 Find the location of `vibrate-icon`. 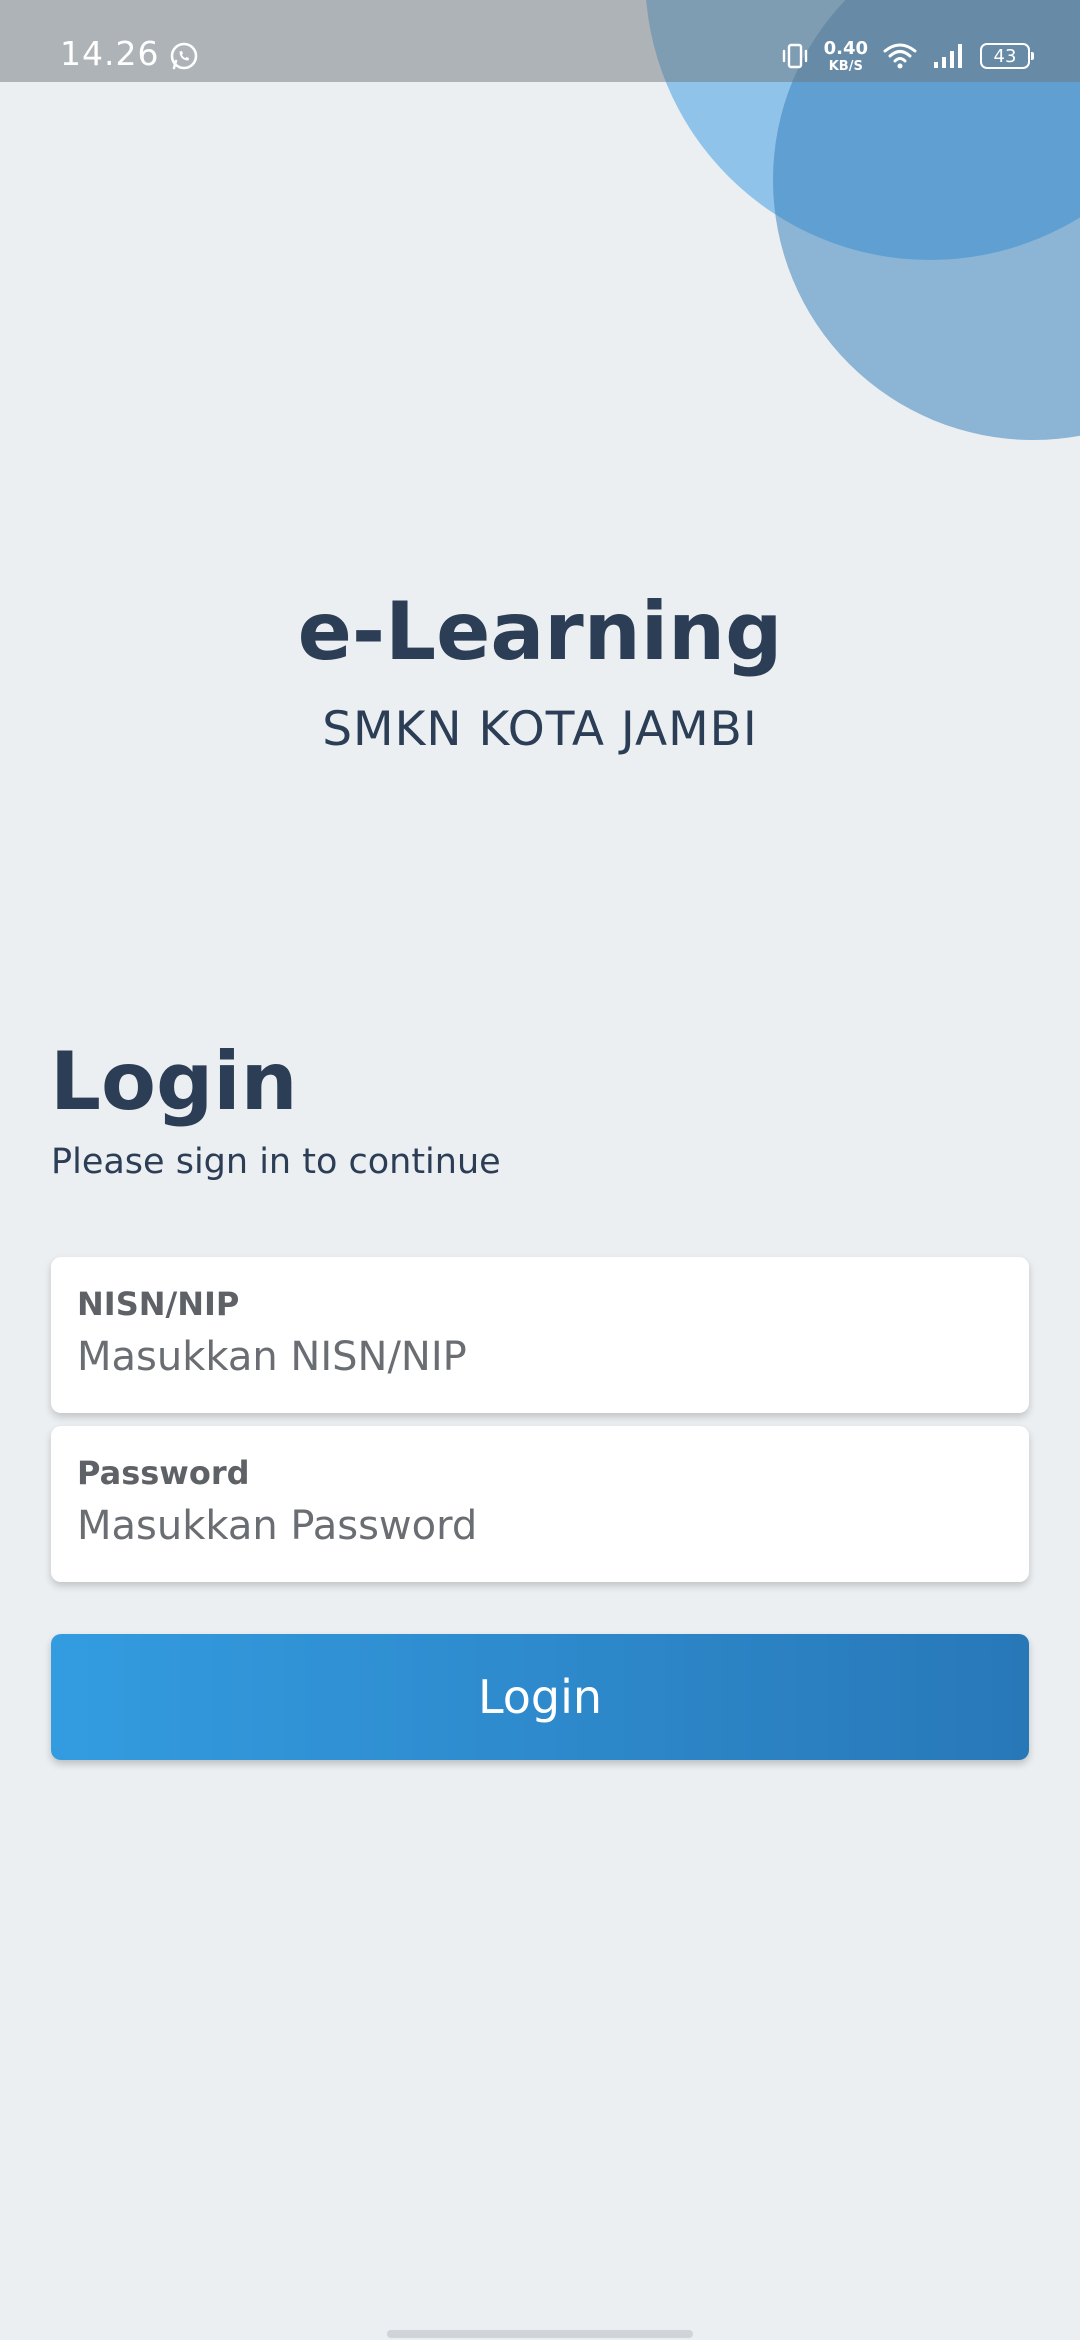

vibrate-icon is located at coordinates (795, 56).